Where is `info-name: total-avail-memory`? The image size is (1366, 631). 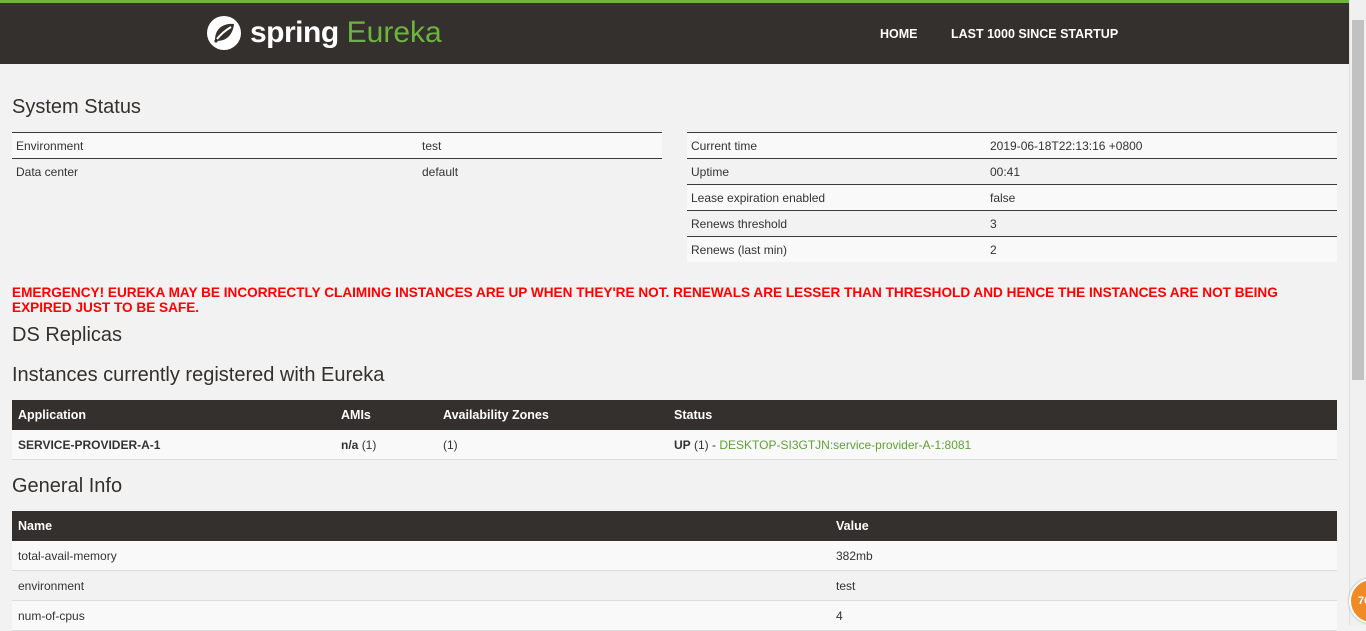 info-name: total-avail-memory is located at coordinates (421, 556).